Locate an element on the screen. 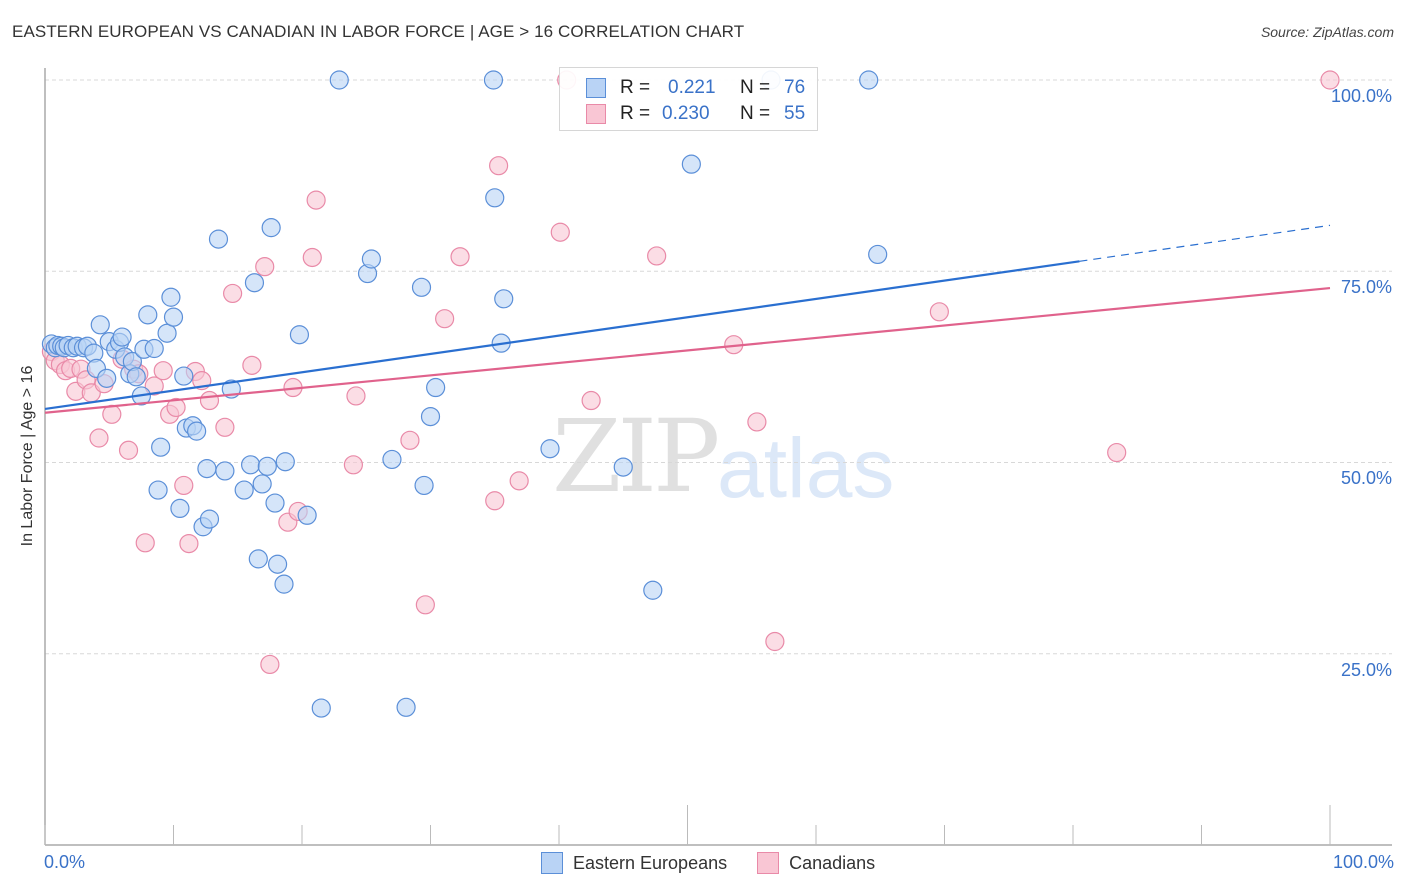  r-value: 0.230 is located at coordinates (686, 113).